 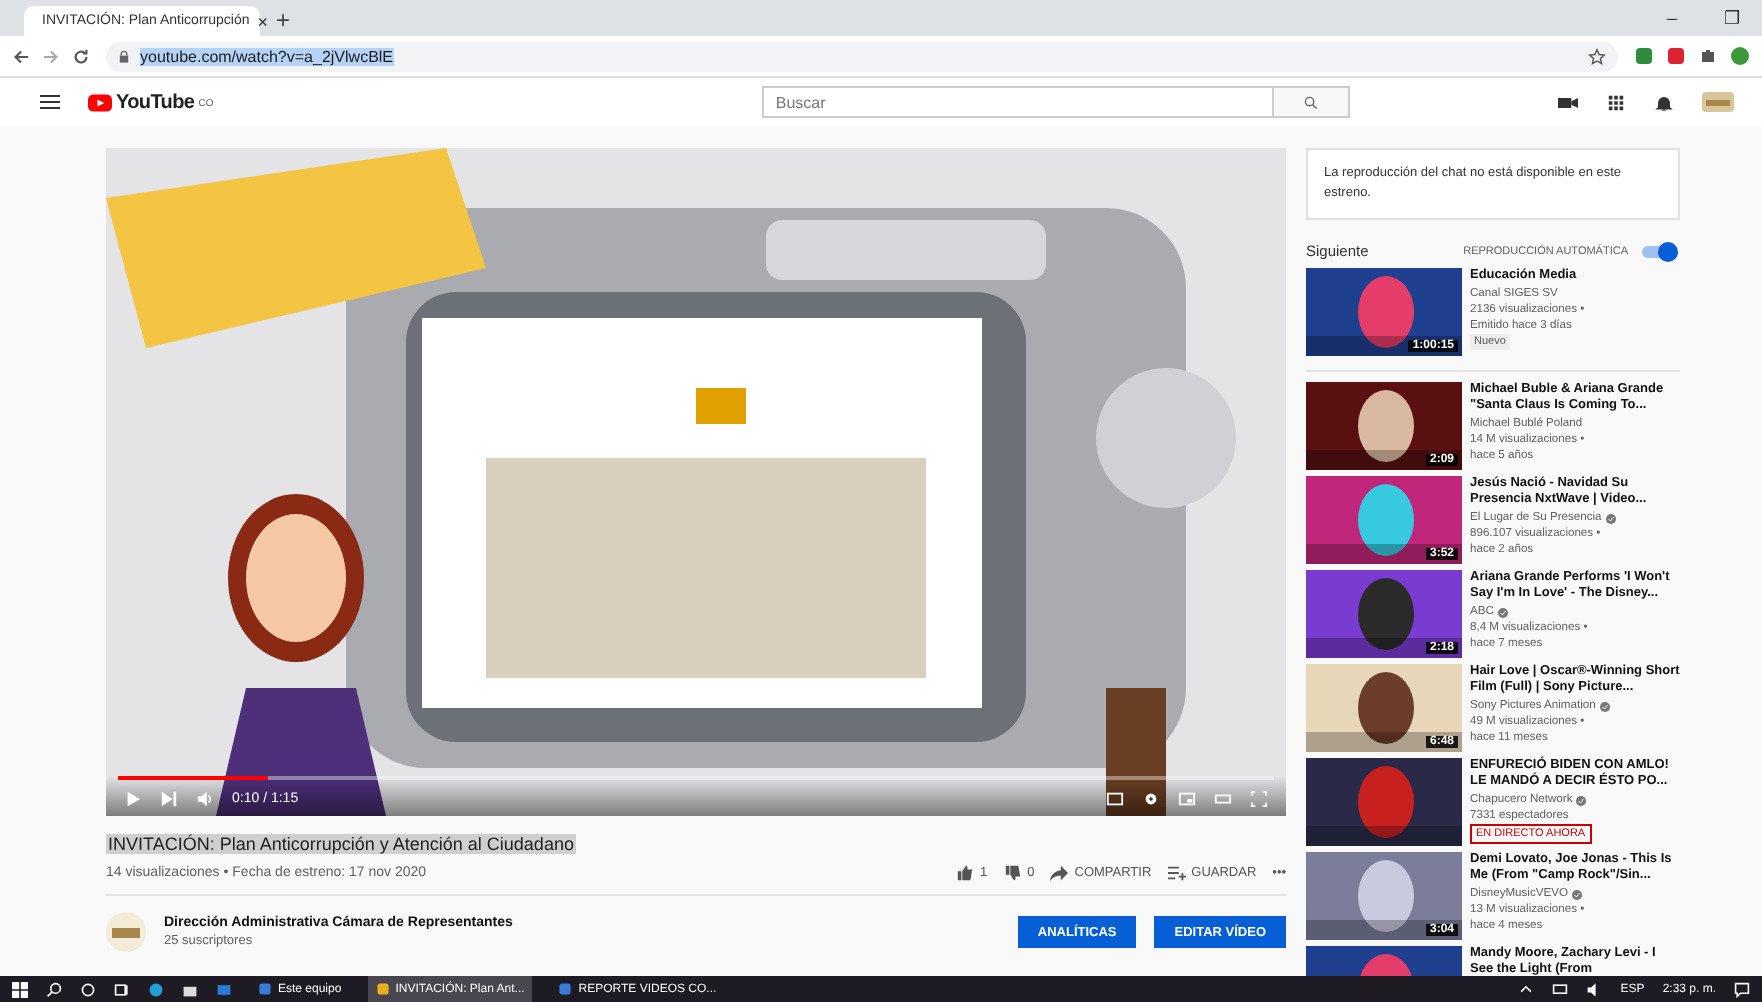 I want to click on new-tab-button: +, so click(x=283, y=20).